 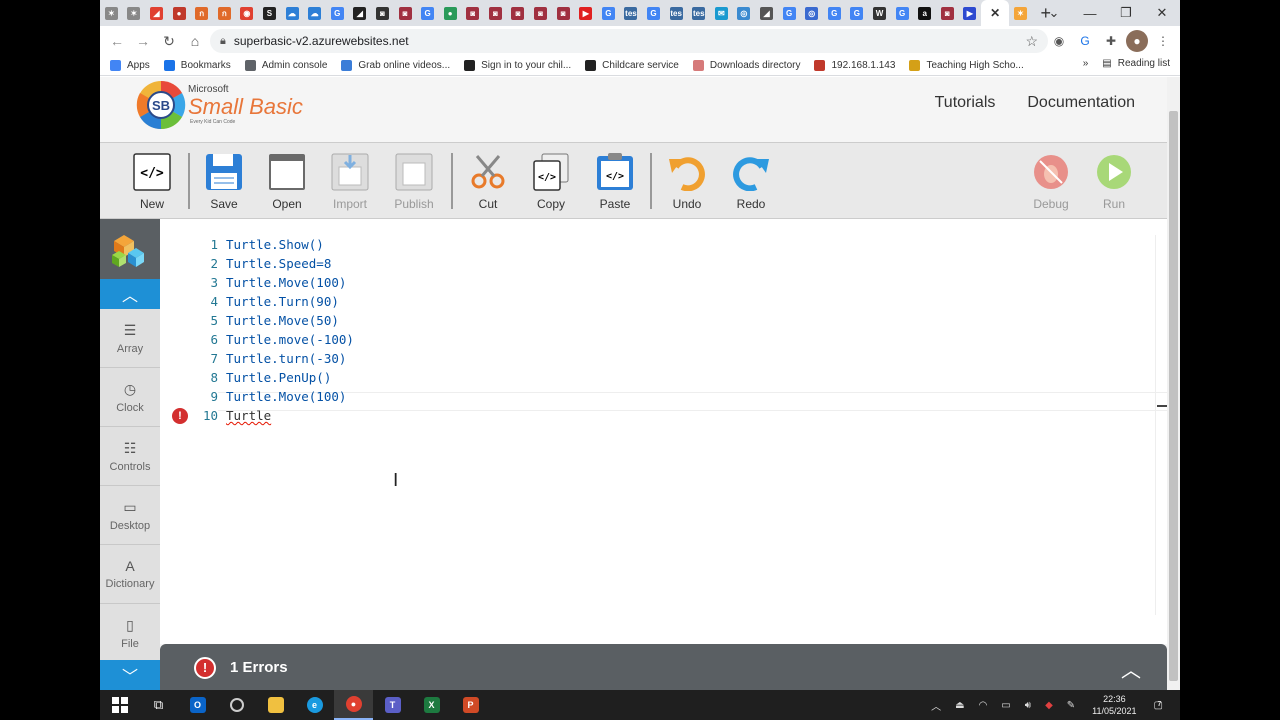 What do you see at coordinates (1085, 41) in the screenshot?
I see `translate-icon: G` at bounding box center [1085, 41].